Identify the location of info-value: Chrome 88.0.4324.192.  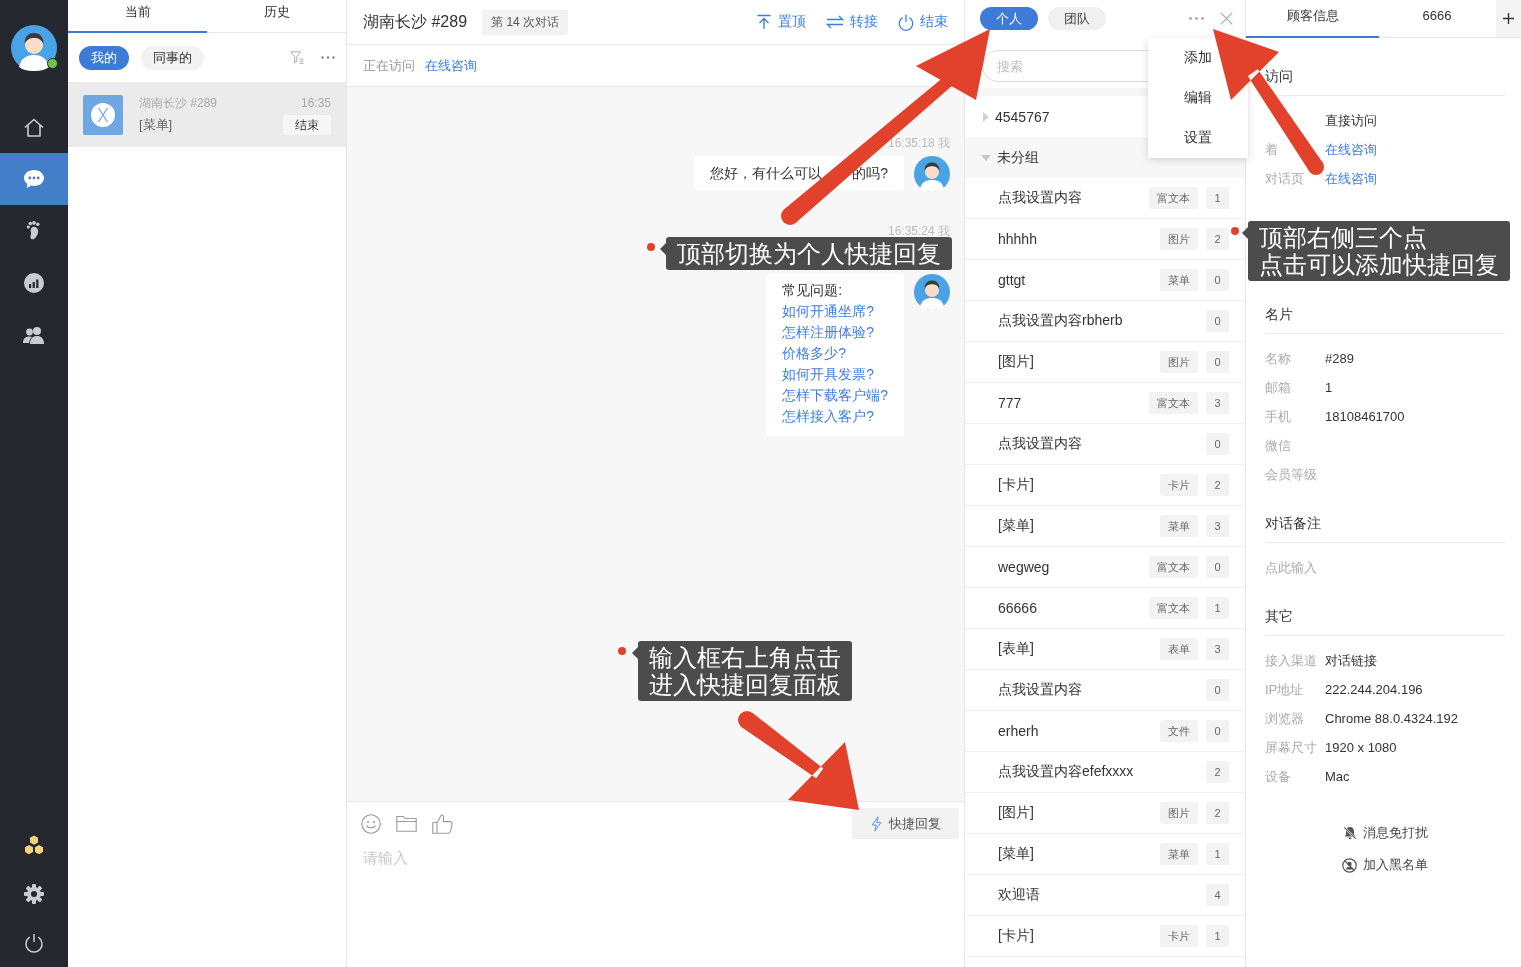
(1391, 718).